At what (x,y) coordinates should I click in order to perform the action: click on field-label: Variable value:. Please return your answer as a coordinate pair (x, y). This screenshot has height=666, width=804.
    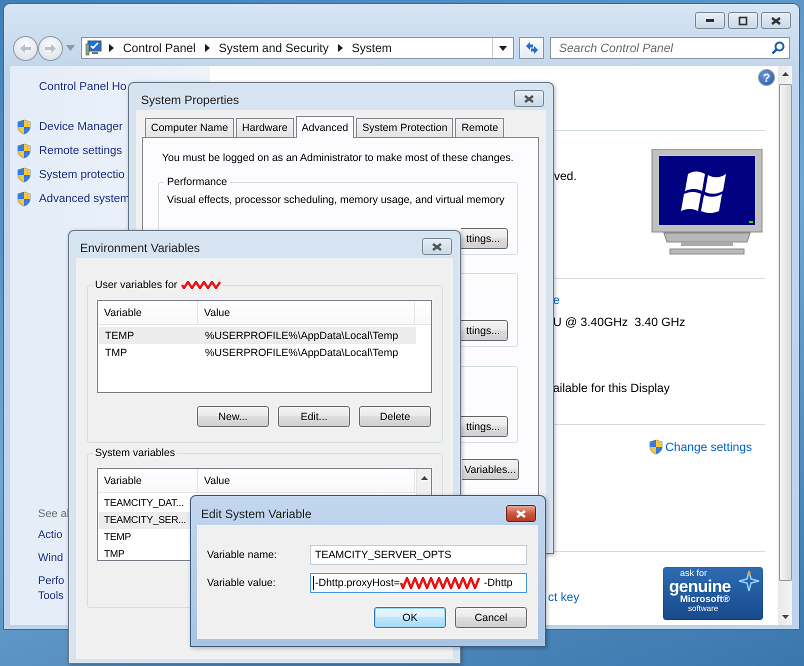
    Looking at the image, I should click on (242, 583).